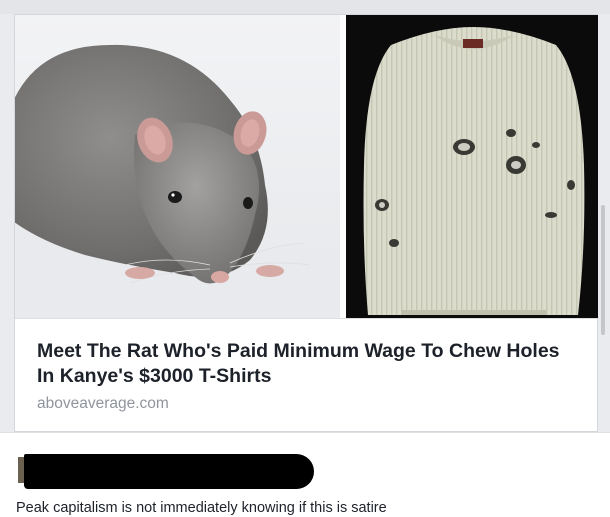 Image resolution: width=610 pixels, height=517 pixels. What do you see at coordinates (169, 471) in the screenshot?
I see `redacted-name` at bounding box center [169, 471].